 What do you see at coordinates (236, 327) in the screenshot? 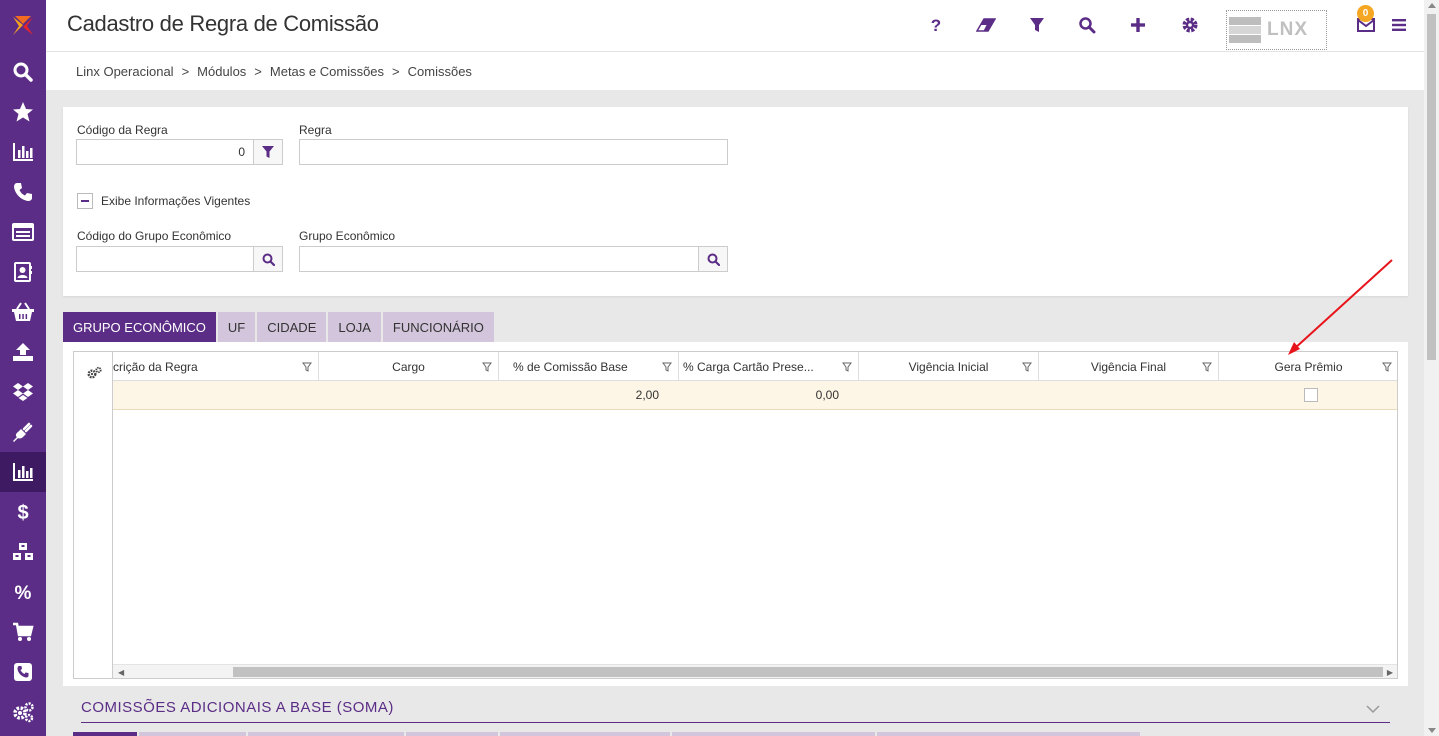
I see `tab-uf: UF` at bounding box center [236, 327].